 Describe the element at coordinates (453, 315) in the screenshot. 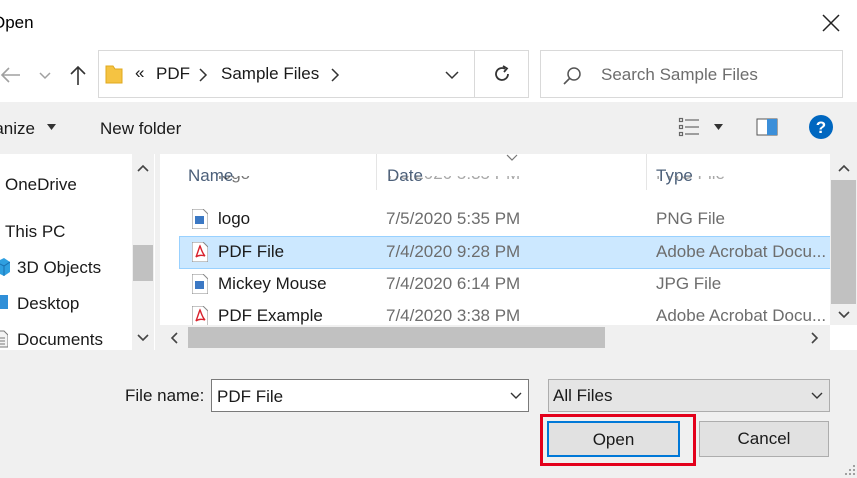

I see `file-date: 7/4/2020 3:38 PM` at that location.